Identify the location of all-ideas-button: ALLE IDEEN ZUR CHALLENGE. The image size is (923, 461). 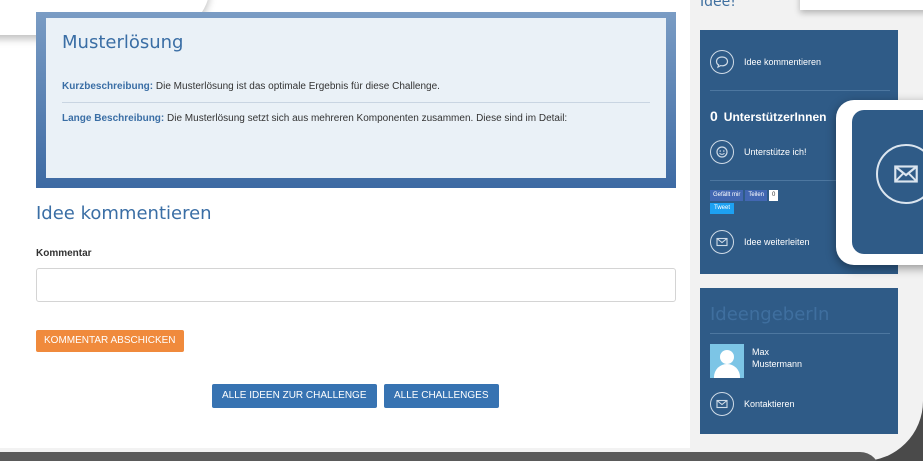
(294, 396).